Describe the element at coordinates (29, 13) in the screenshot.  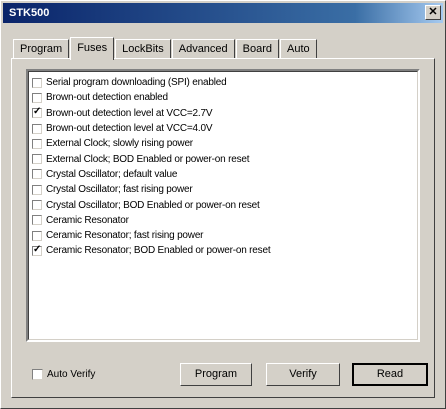
I see `window-title: STK500` at that location.